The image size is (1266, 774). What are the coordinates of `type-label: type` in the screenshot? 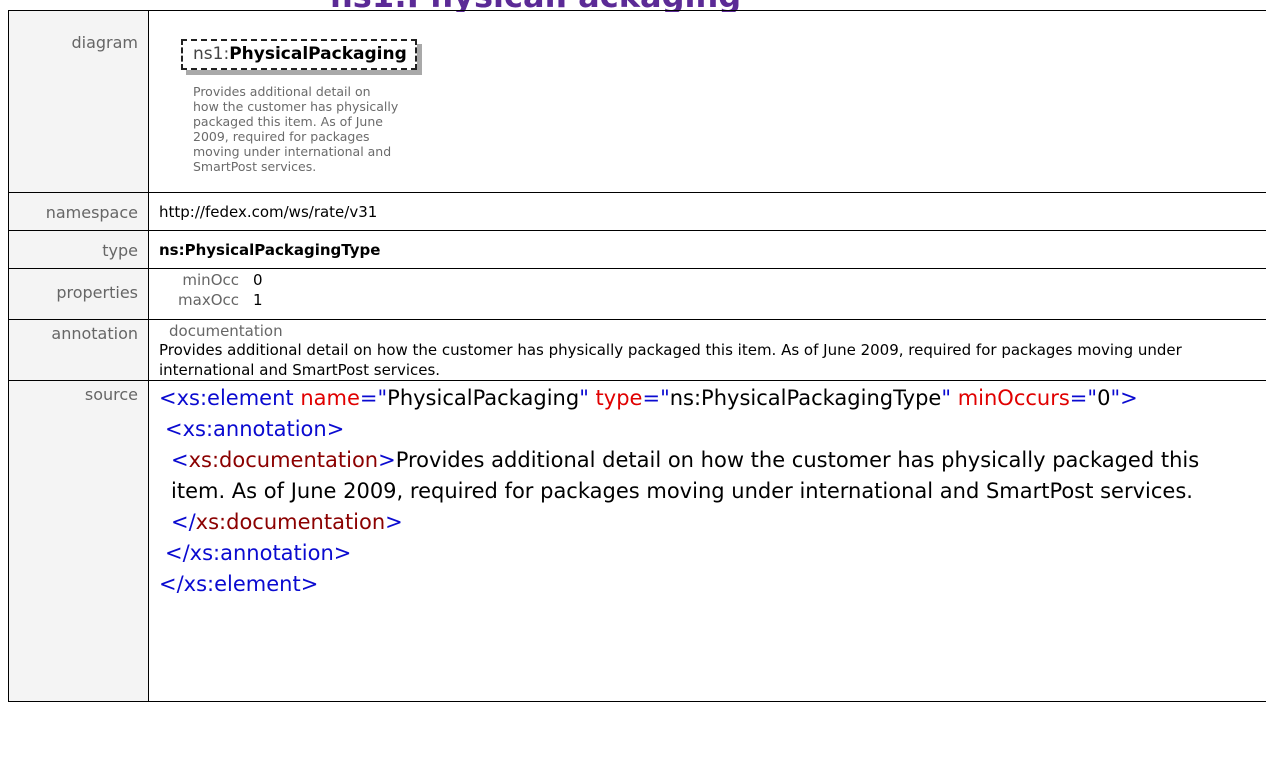 It's located at (78, 249).